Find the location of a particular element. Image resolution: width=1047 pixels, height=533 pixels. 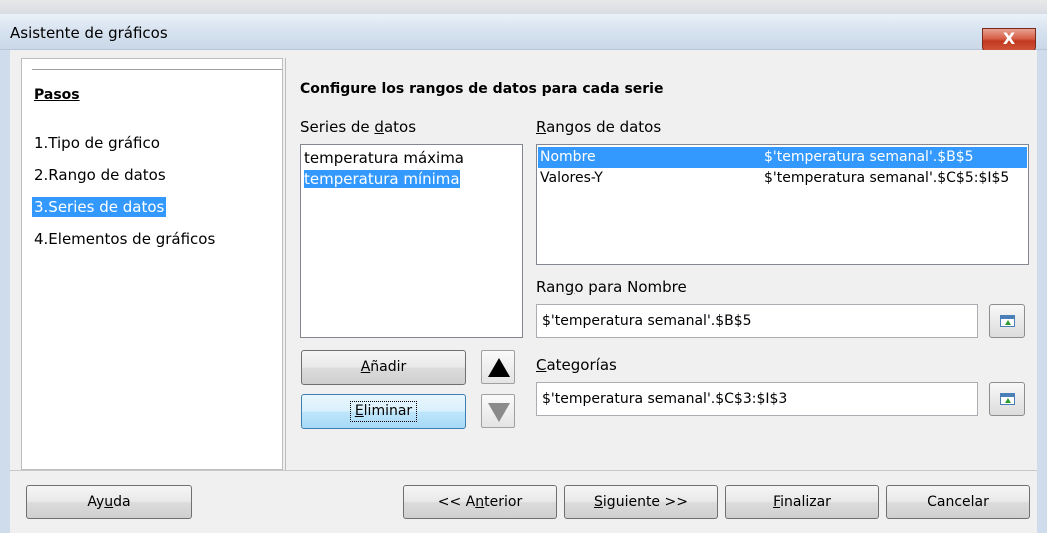

arrow-down-icon is located at coordinates (499, 412).